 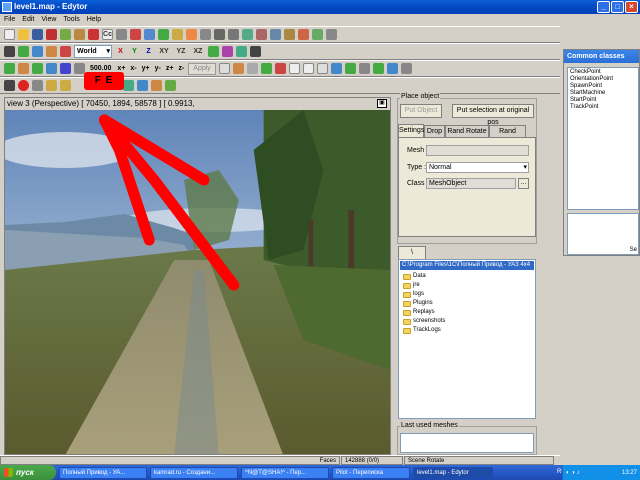 What do you see at coordinates (255, 51) in the screenshot?
I see `pivot-icon` at bounding box center [255, 51].